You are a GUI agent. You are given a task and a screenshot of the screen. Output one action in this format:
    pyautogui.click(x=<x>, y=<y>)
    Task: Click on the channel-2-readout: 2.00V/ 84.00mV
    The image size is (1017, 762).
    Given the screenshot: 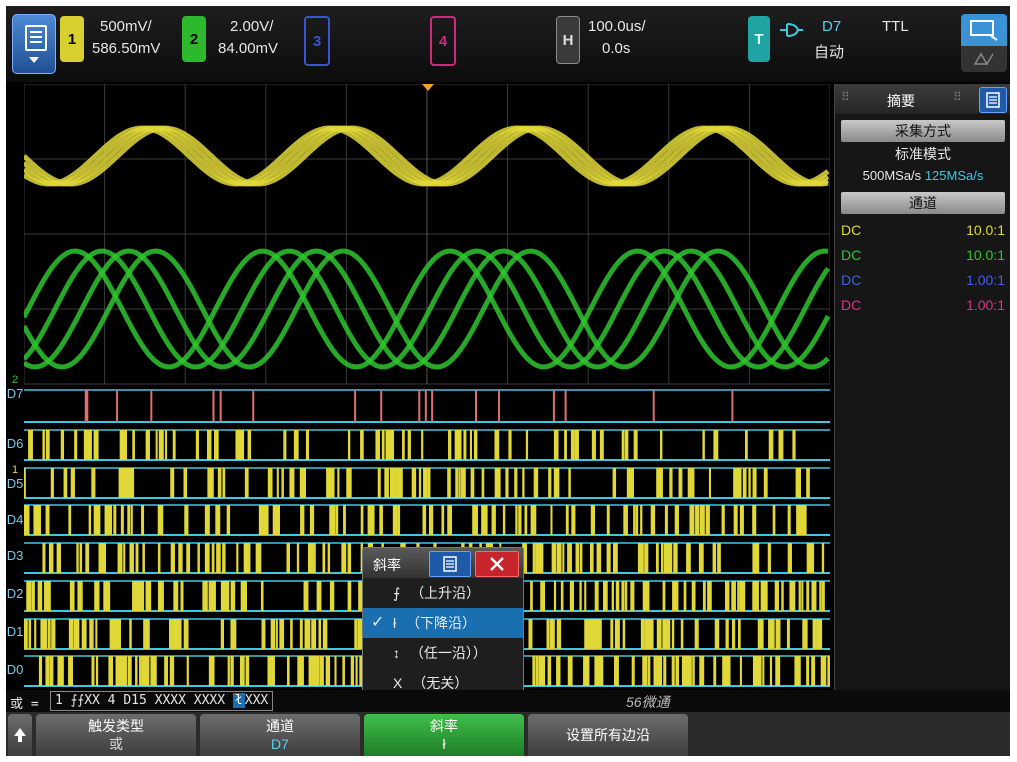 What is the action you would take?
    pyautogui.click(x=248, y=38)
    